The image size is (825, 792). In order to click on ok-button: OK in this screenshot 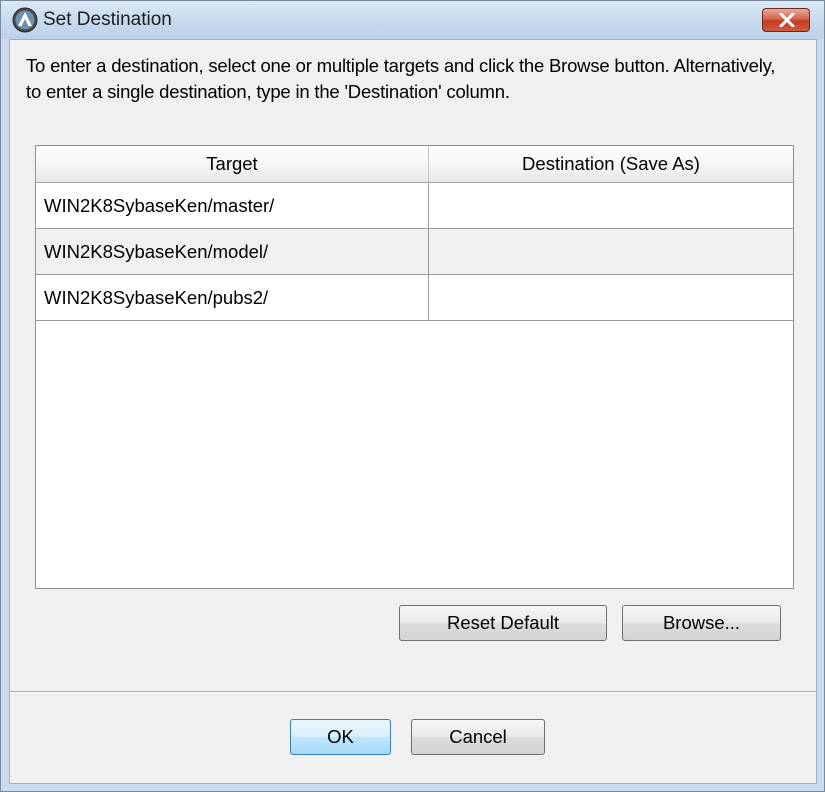, I will do `click(340, 737)`.